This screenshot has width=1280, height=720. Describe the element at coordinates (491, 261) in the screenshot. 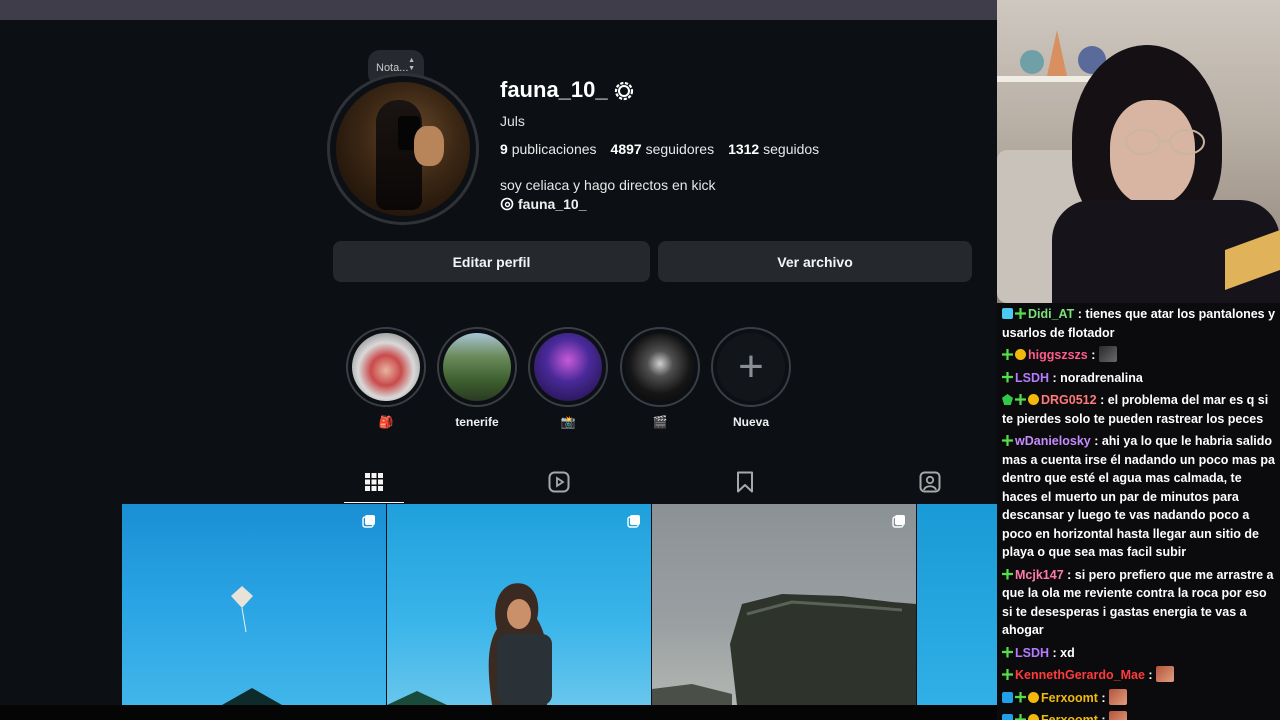

I see `edit-profile-button: Editar perfil` at that location.